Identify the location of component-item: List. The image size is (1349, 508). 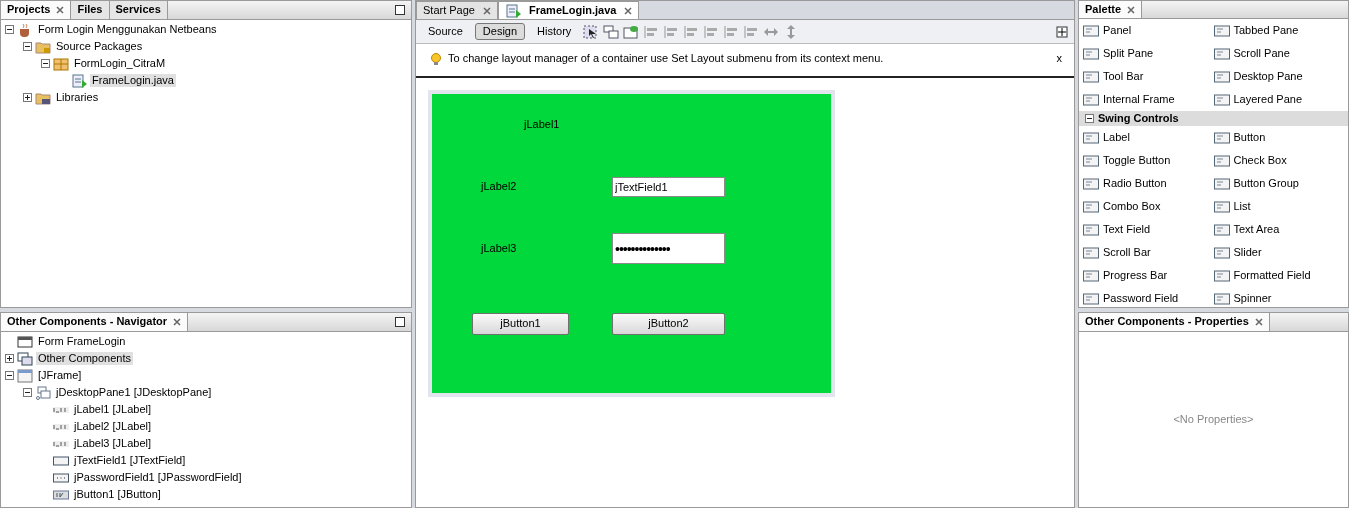
(1242, 207).